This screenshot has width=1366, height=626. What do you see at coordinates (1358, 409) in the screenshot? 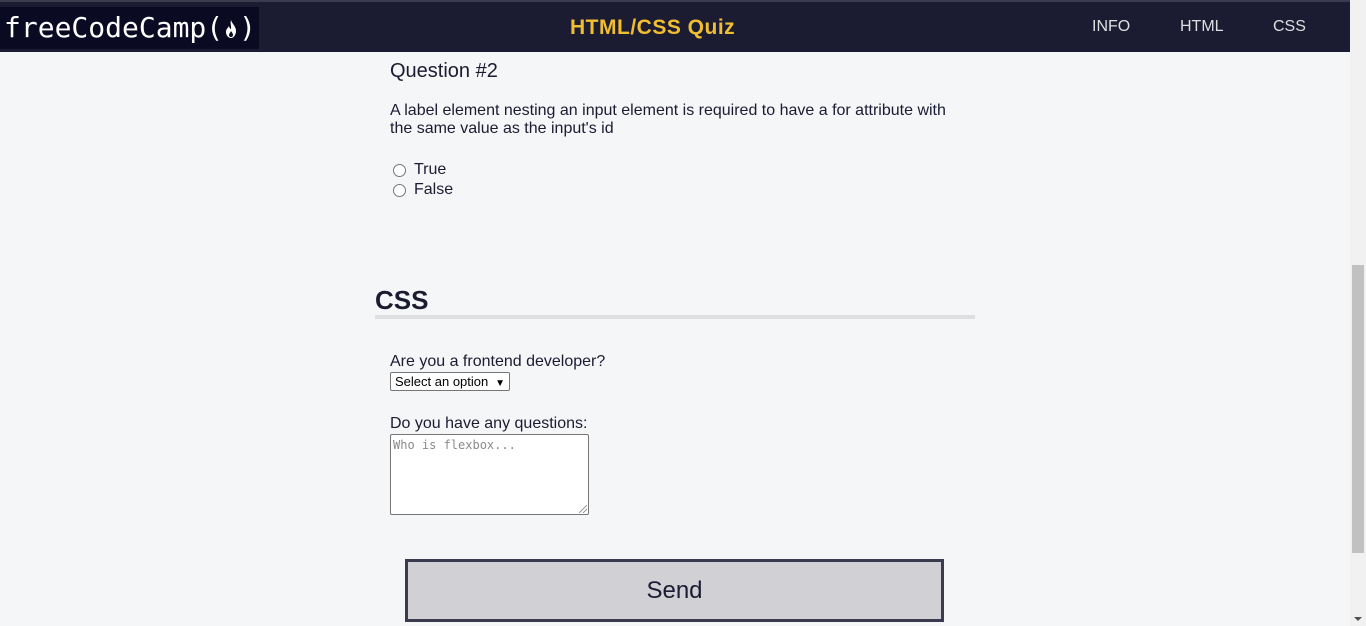
I see `scrollbar-thumb` at bounding box center [1358, 409].